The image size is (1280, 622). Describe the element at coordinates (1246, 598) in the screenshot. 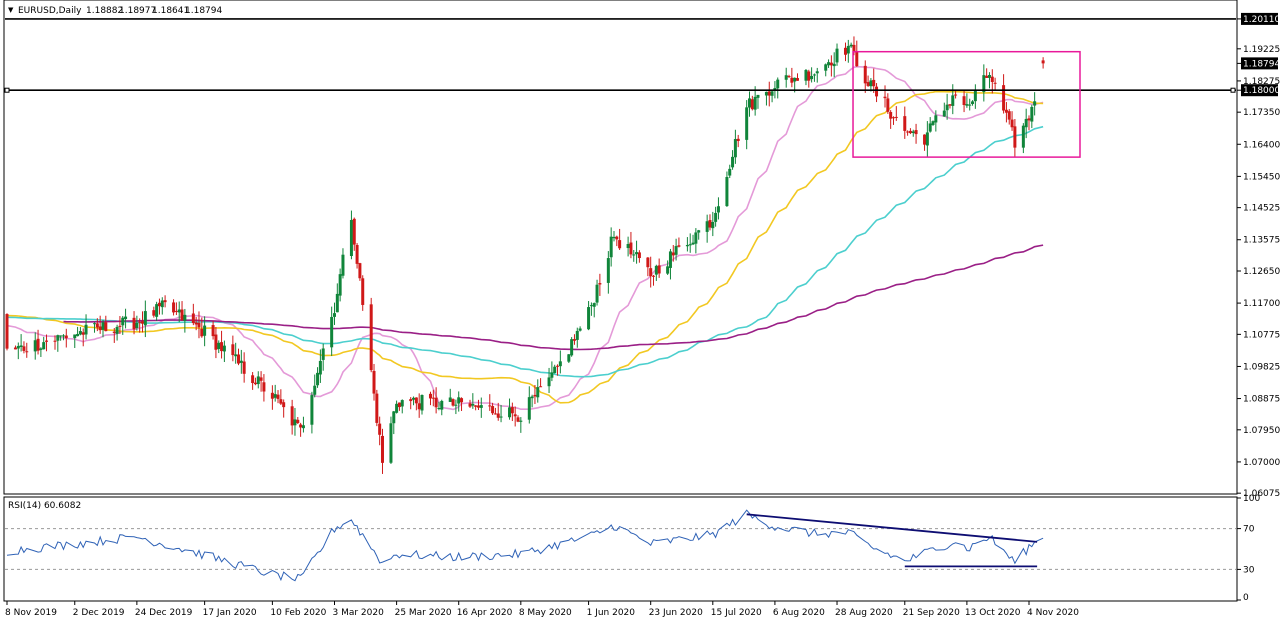

I see `rsi-tick-label: 0` at that location.